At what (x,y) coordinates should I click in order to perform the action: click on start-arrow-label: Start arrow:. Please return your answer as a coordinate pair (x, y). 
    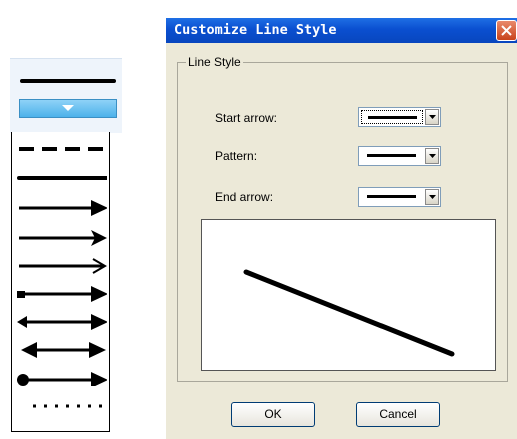
    Looking at the image, I should click on (246, 118).